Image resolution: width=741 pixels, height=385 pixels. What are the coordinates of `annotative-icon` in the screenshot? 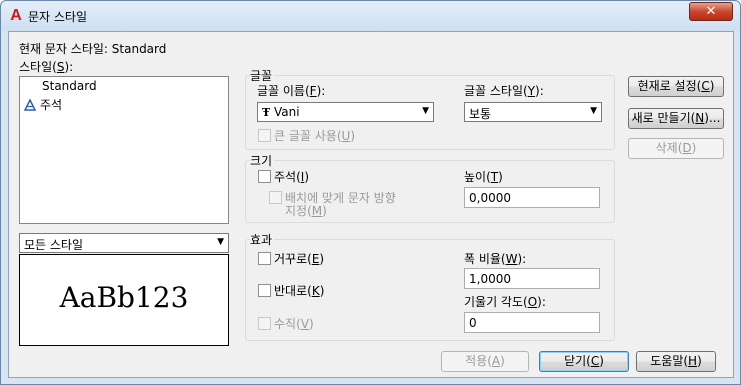 It's located at (30, 104).